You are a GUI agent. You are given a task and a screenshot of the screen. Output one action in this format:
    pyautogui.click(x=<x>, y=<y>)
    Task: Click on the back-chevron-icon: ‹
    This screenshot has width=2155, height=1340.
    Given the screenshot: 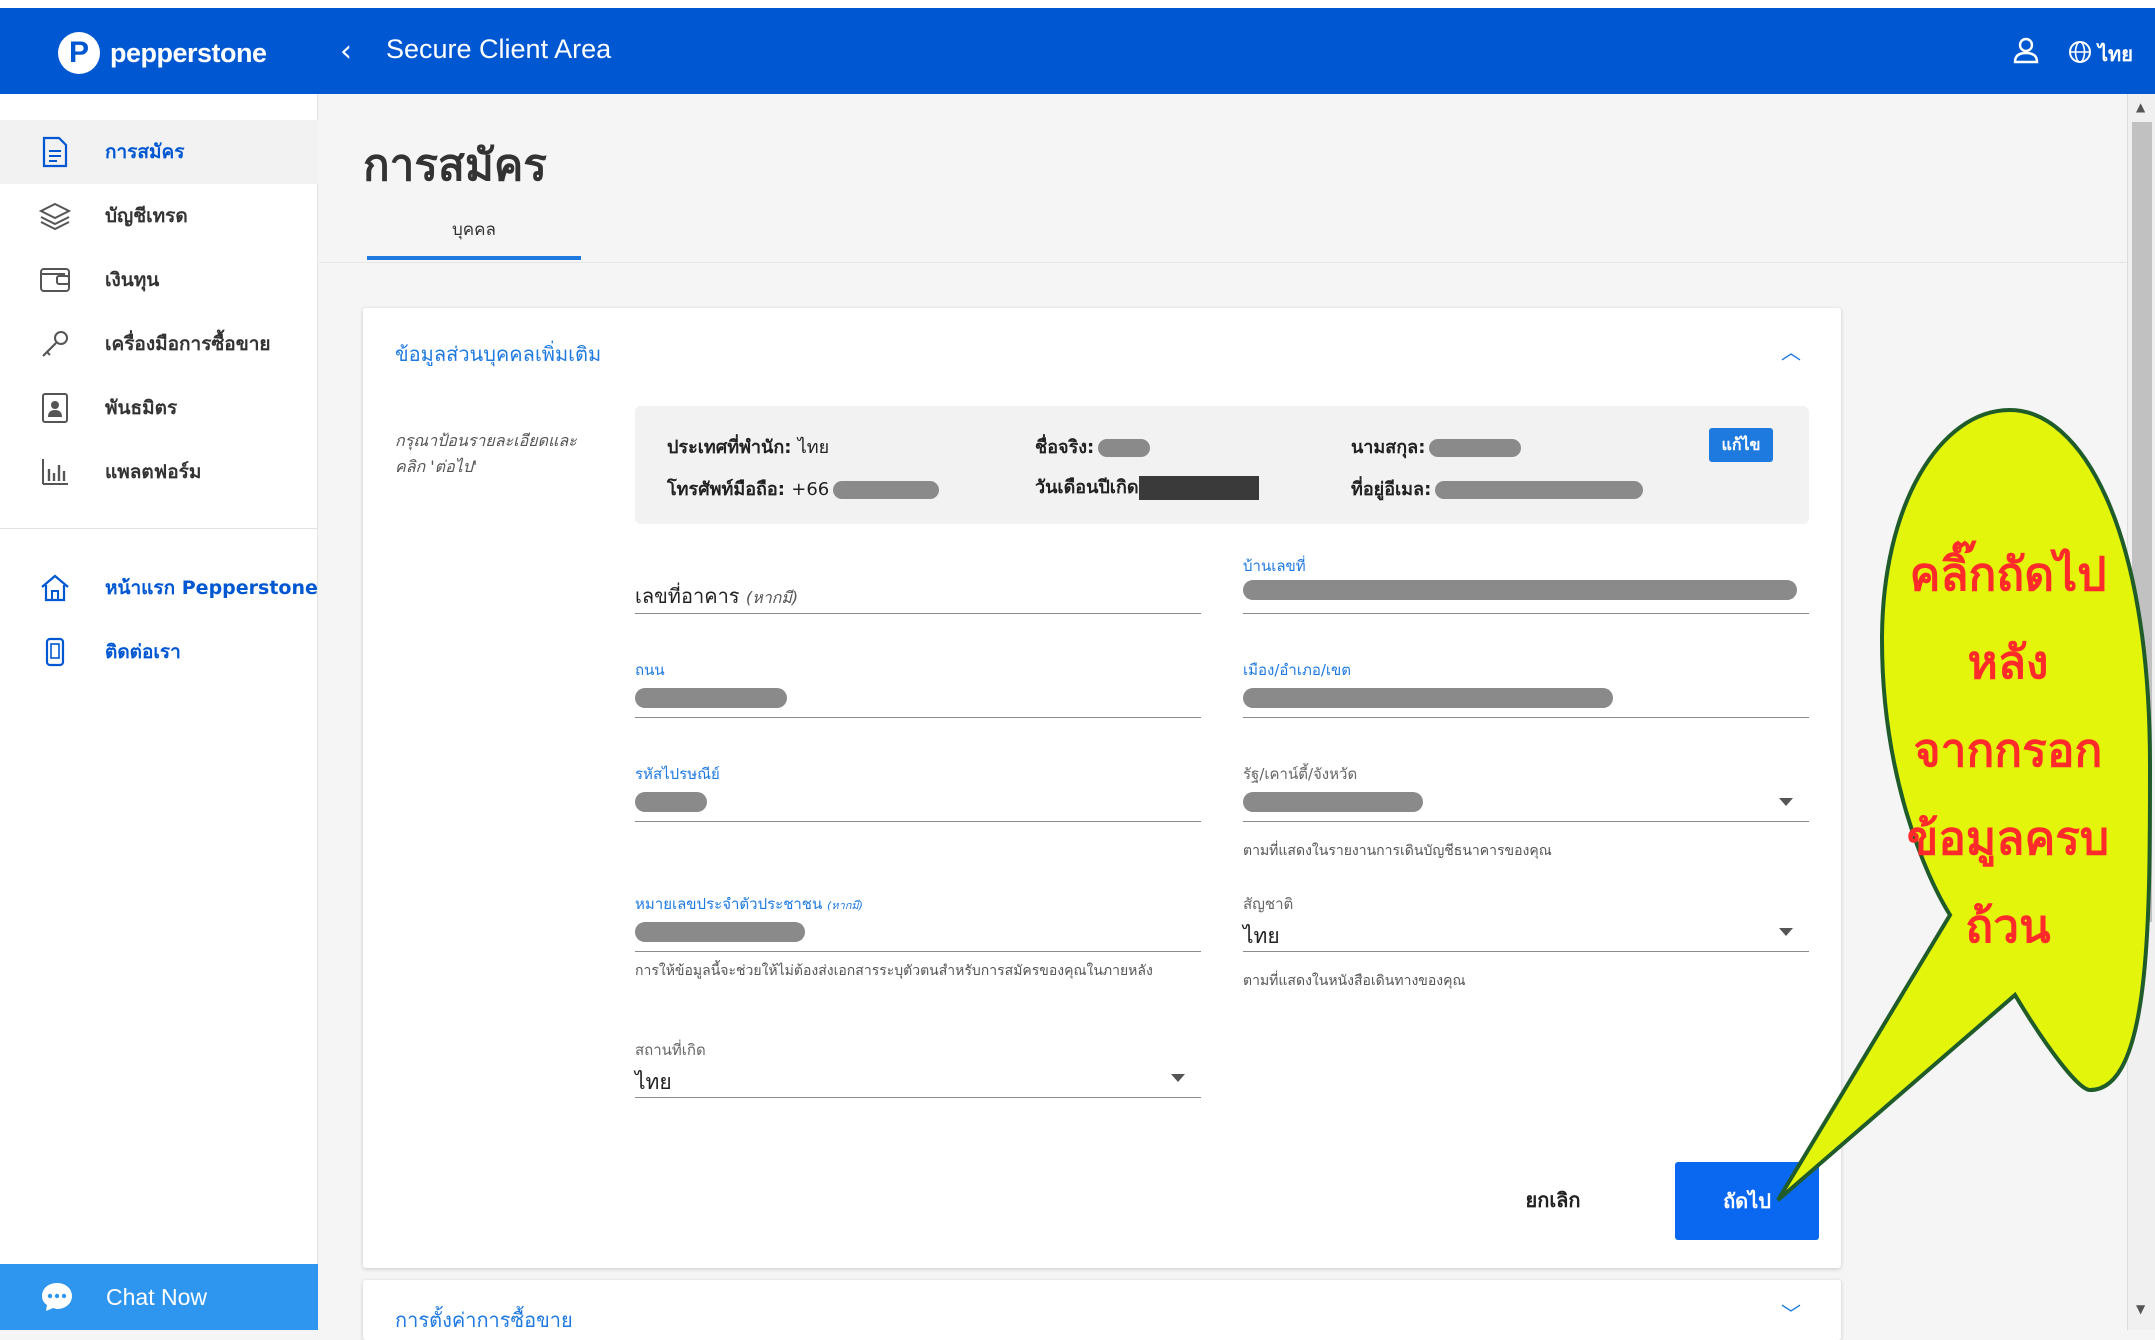 What is the action you would take?
    pyautogui.click(x=346, y=51)
    